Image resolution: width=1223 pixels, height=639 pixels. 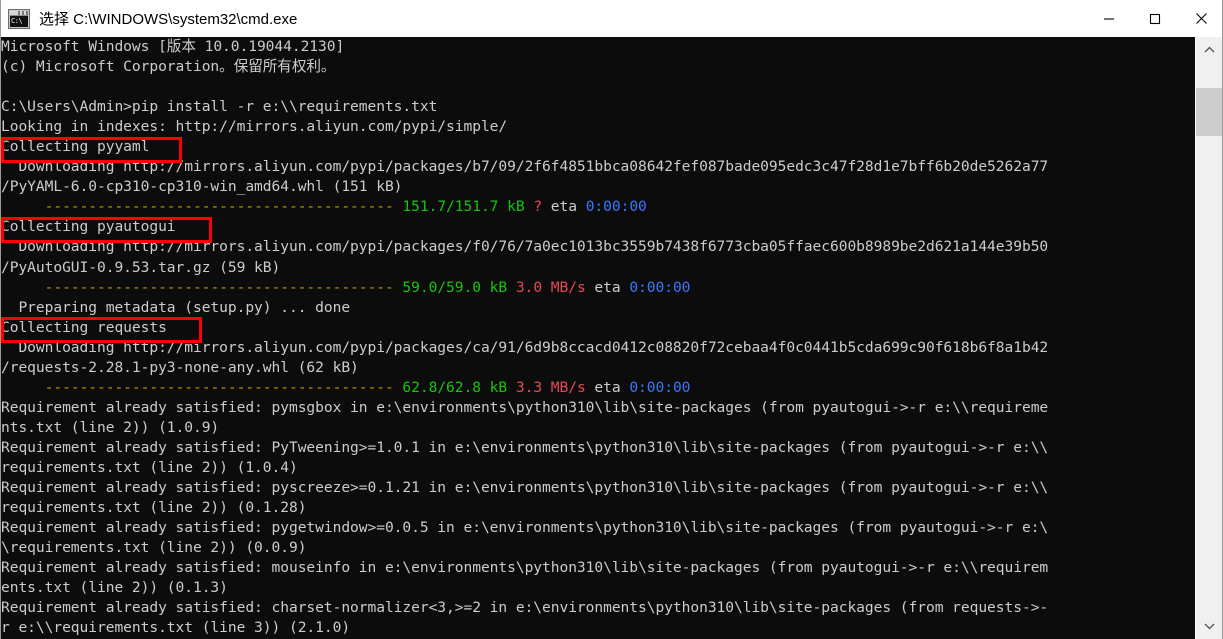 What do you see at coordinates (543, 18) in the screenshot?
I see `title-bar-left: C:\ 选择 C:\WINDOWS\system32\cmd.exe` at bounding box center [543, 18].